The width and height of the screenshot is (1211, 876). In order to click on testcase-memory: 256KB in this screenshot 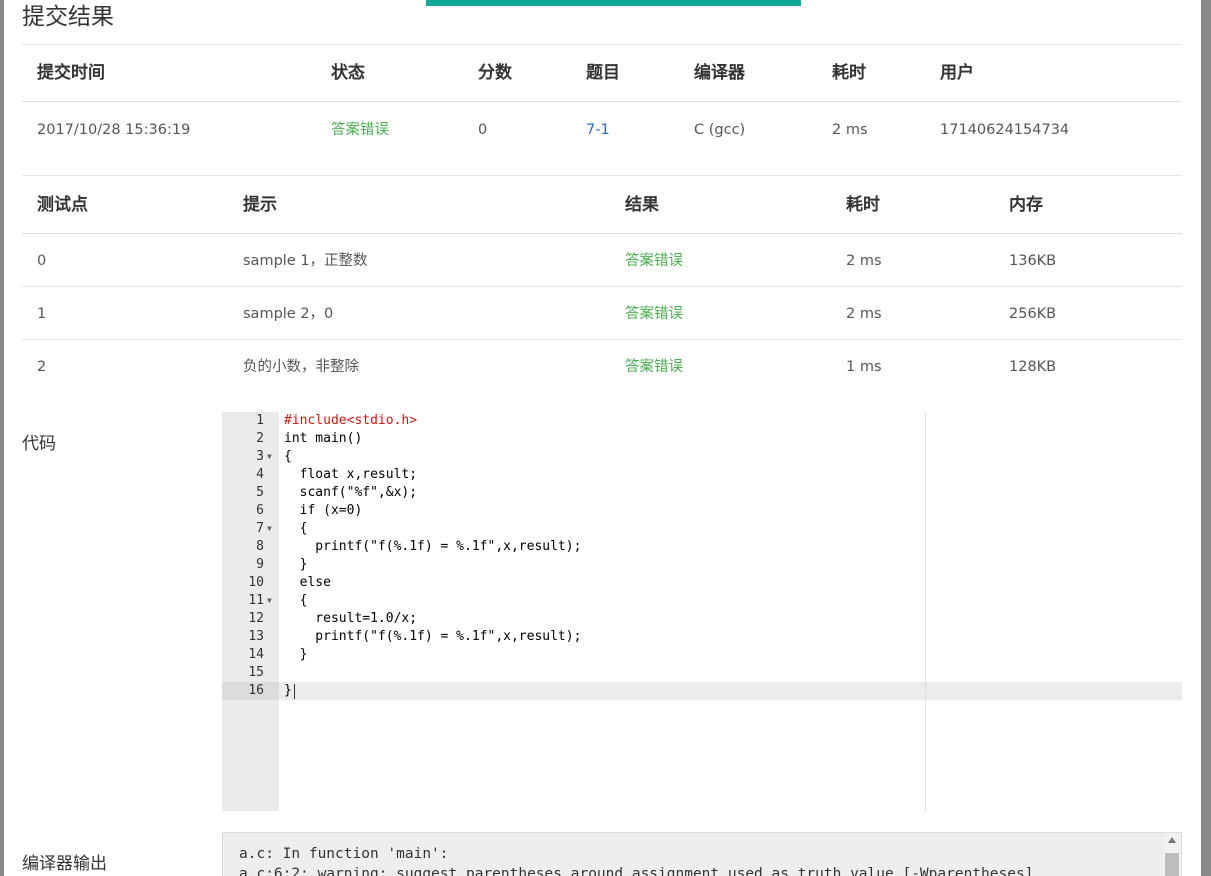, I will do `click(1033, 314)`.